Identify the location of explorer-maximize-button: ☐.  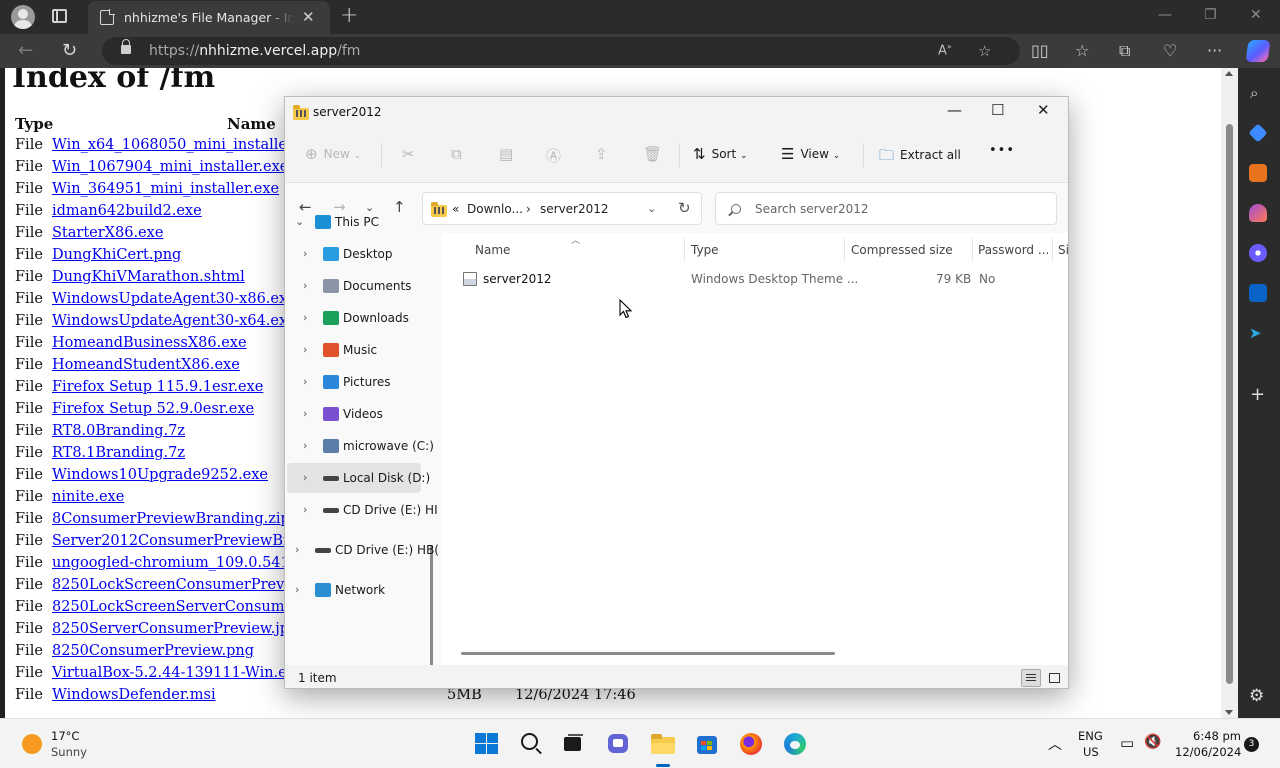
(997, 110).